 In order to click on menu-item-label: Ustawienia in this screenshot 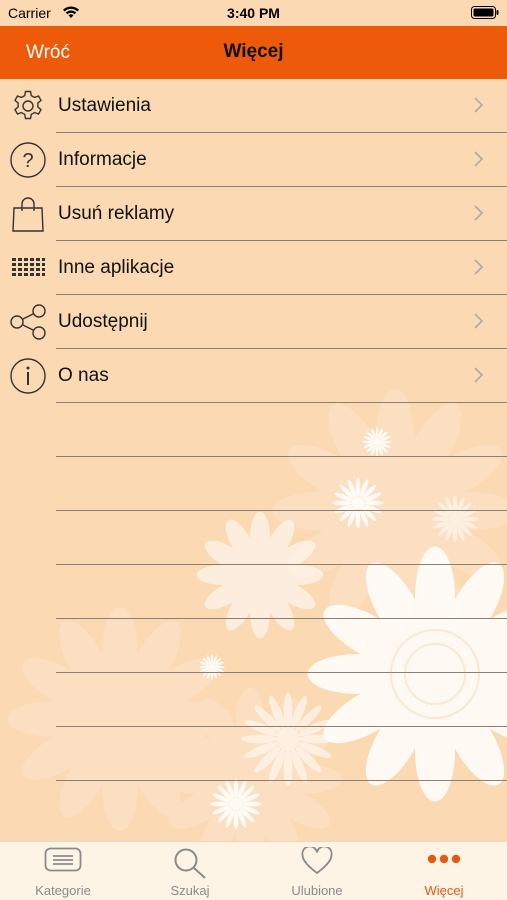, I will do `click(104, 105)`.